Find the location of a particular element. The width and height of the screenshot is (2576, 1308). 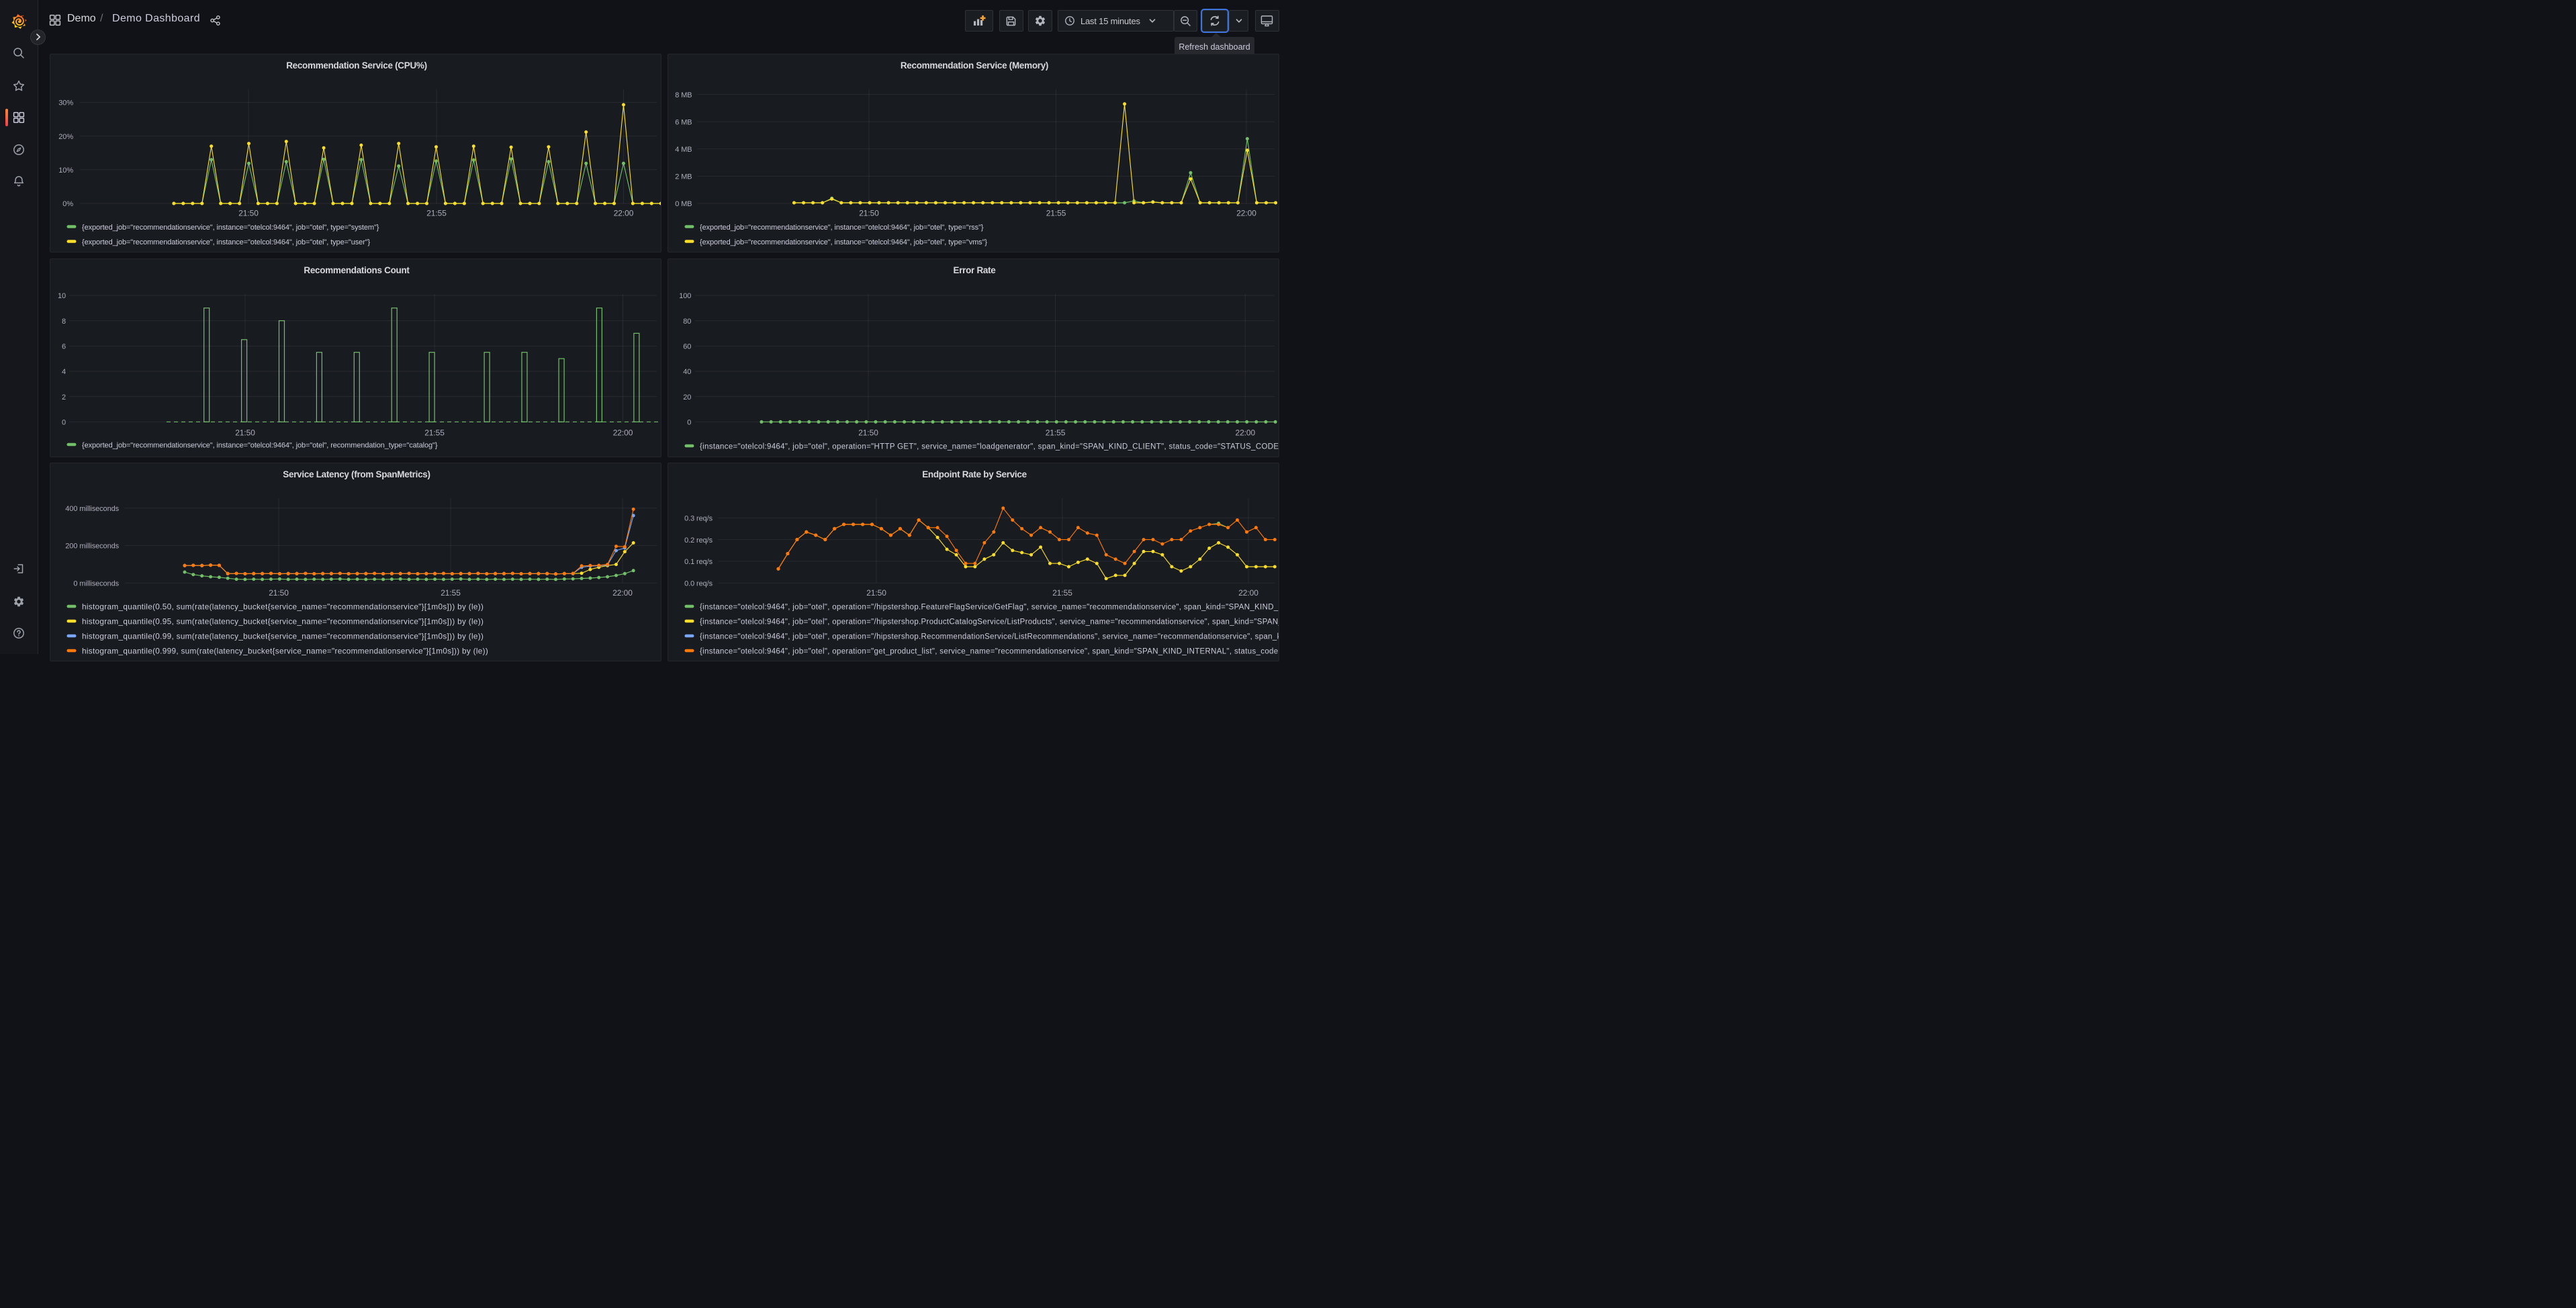

svg-text:Recommendation Service (Memory: Recommendation Service (Memory) is located at coordinates (974, 66).